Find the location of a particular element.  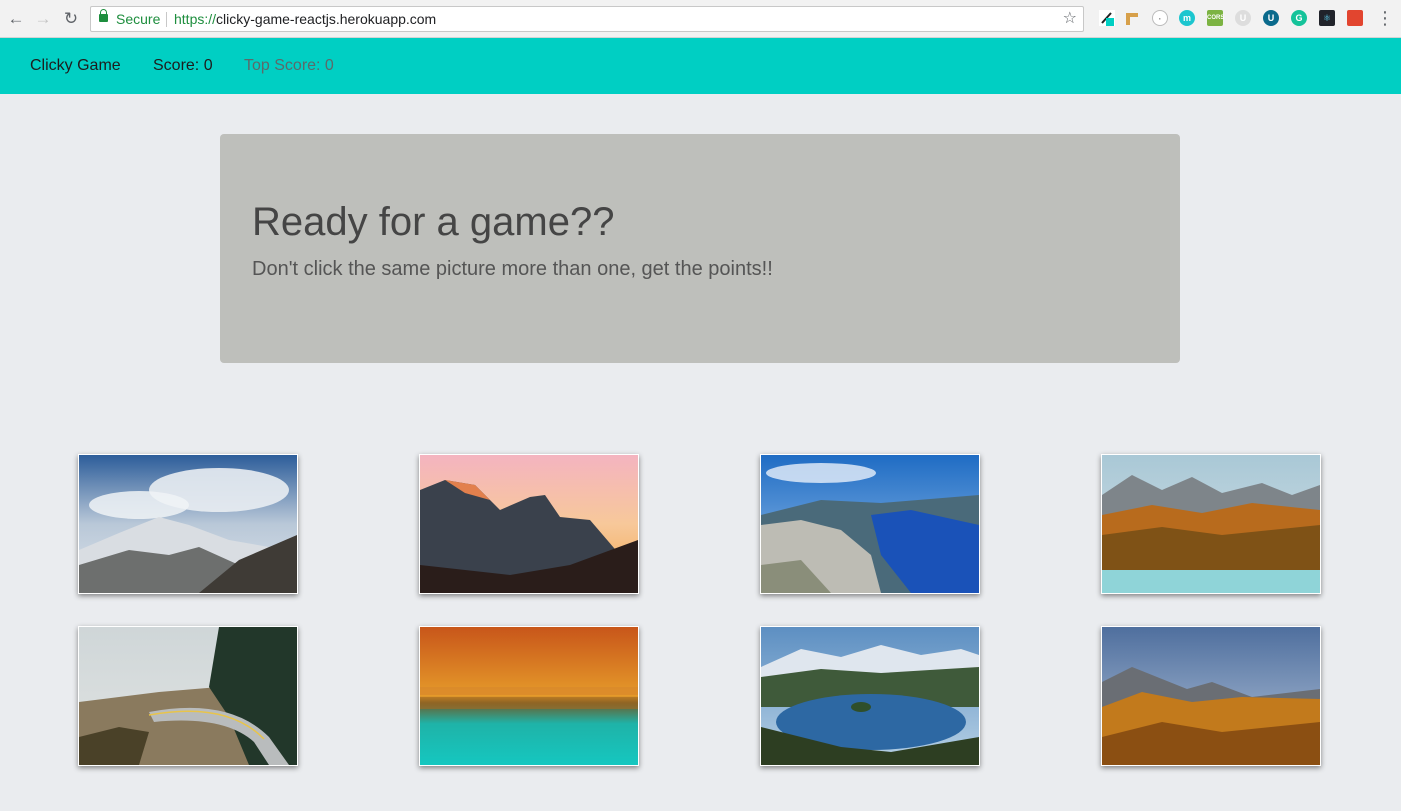

top-score-display: Top Score: 0 is located at coordinates (289, 65).